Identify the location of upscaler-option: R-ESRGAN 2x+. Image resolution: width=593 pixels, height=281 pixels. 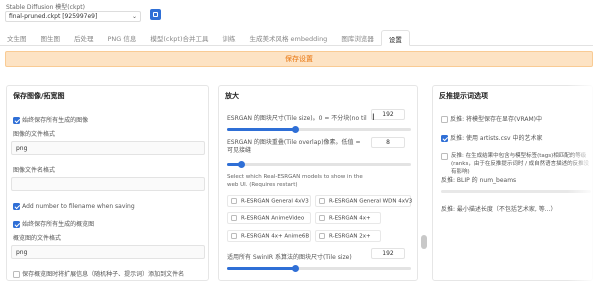
(348, 236).